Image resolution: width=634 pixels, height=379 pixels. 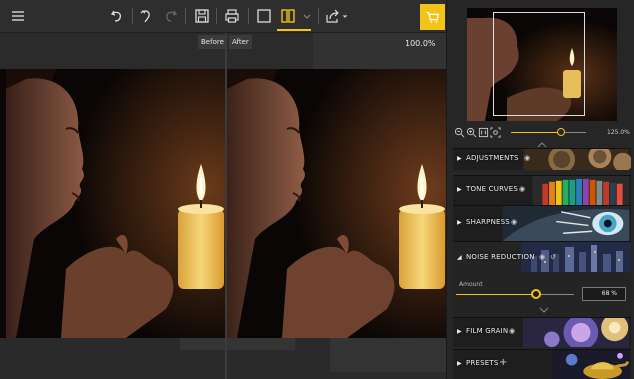 I want to click on zoom-actual-size-icon, so click(x=483, y=132).